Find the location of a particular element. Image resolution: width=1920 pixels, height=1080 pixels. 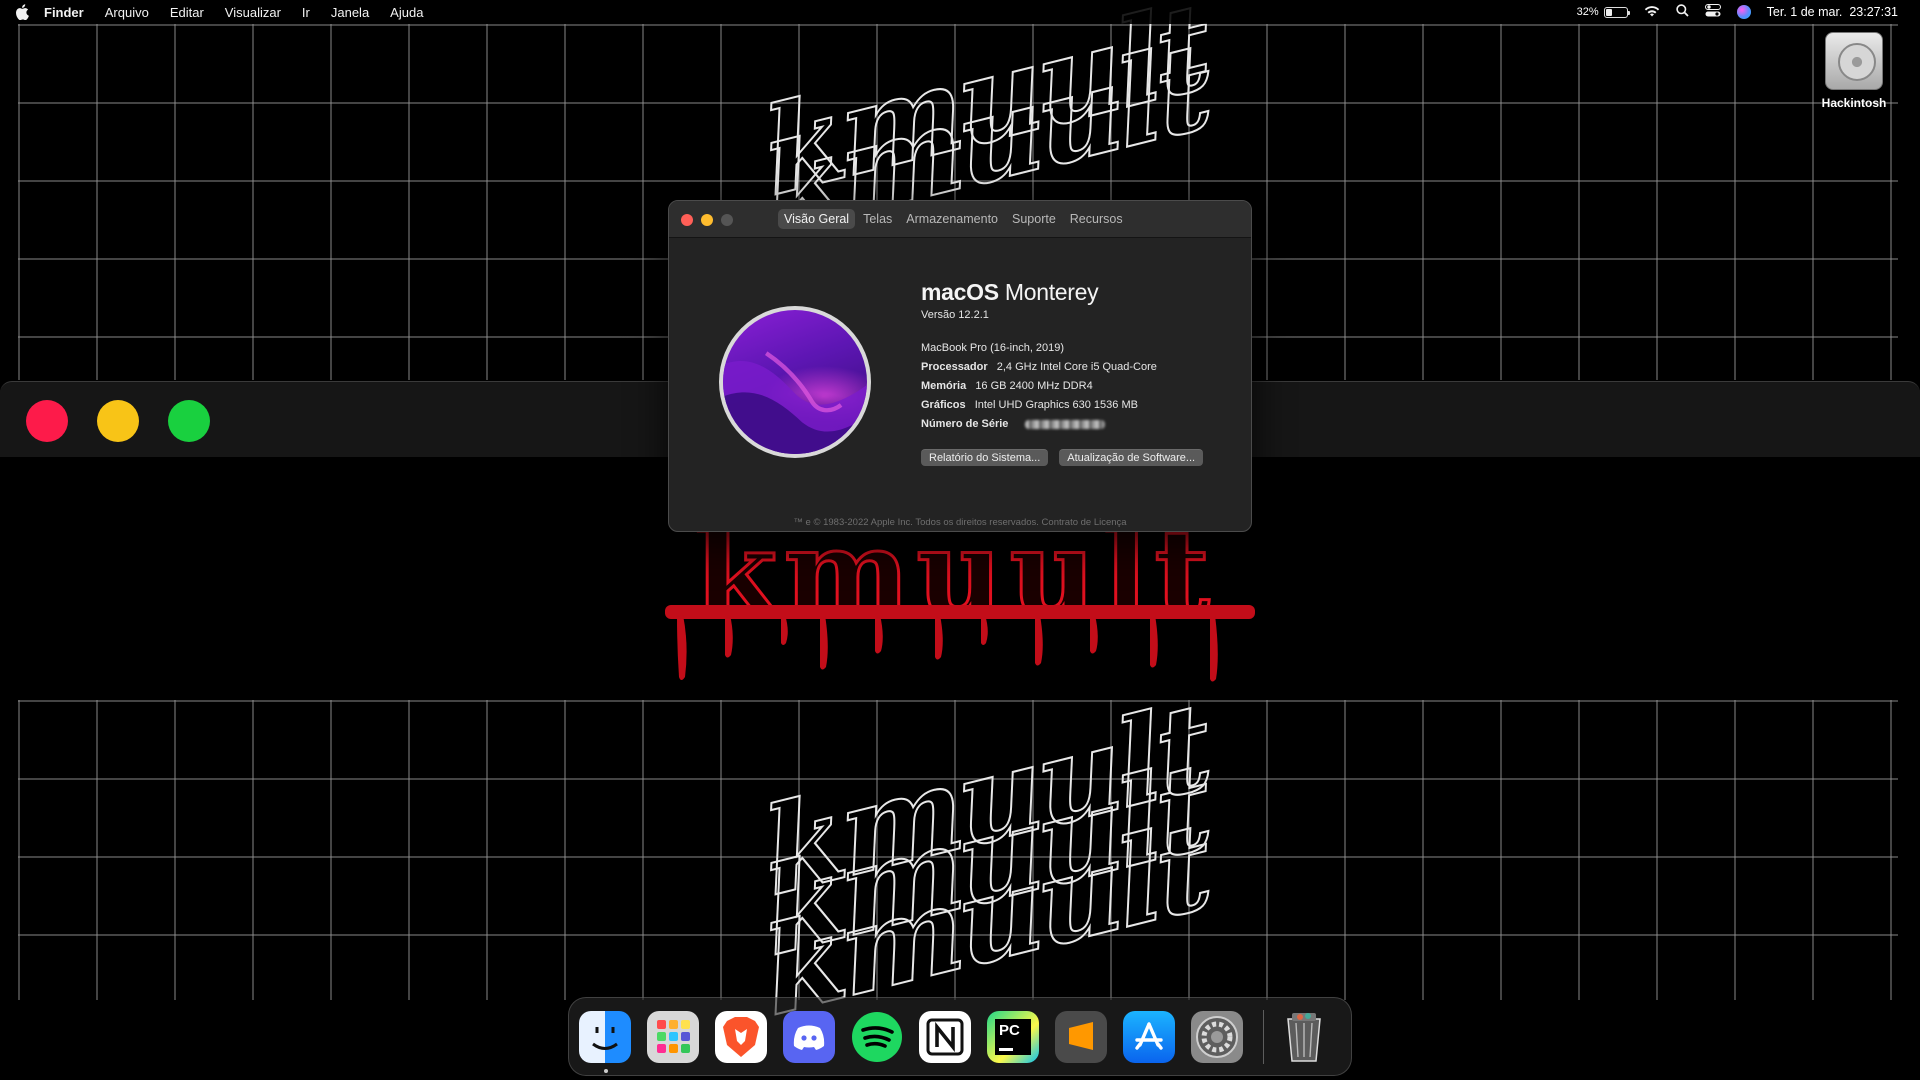

desktop-icon-label: Hackintosh is located at coordinates (1854, 103).